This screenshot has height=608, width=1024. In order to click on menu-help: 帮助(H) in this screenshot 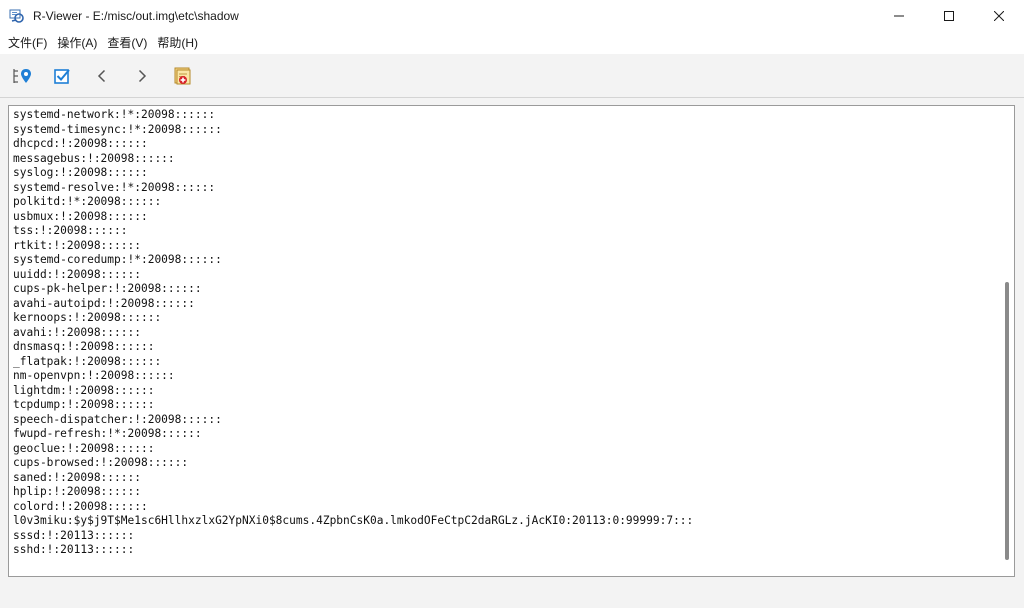, I will do `click(177, 43)`.